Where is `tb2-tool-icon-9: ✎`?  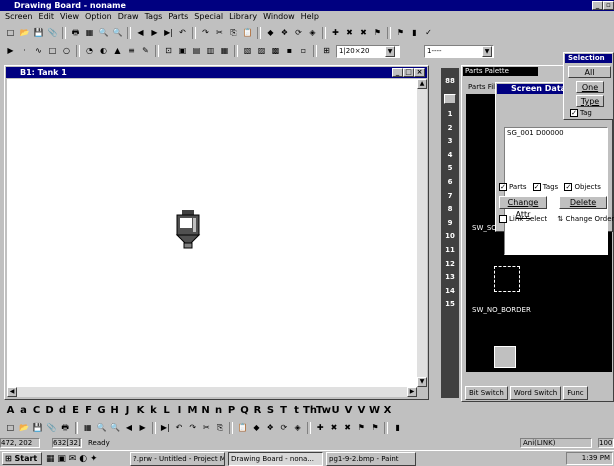
tb2-tool-icon-9: ✎ is located at coordinates (145, 51).